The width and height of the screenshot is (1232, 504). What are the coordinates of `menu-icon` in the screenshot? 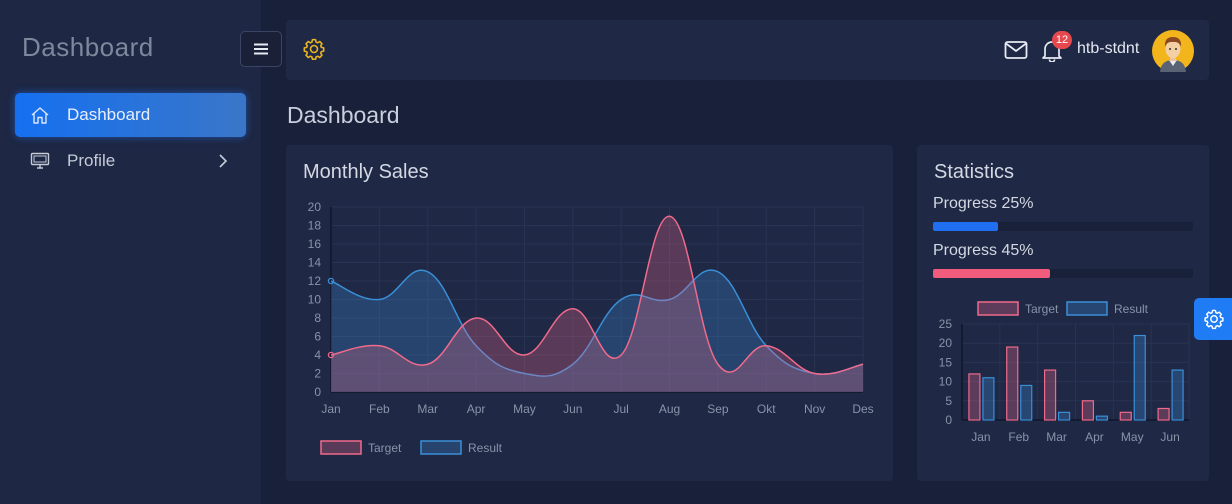 It's located at (261, 49).